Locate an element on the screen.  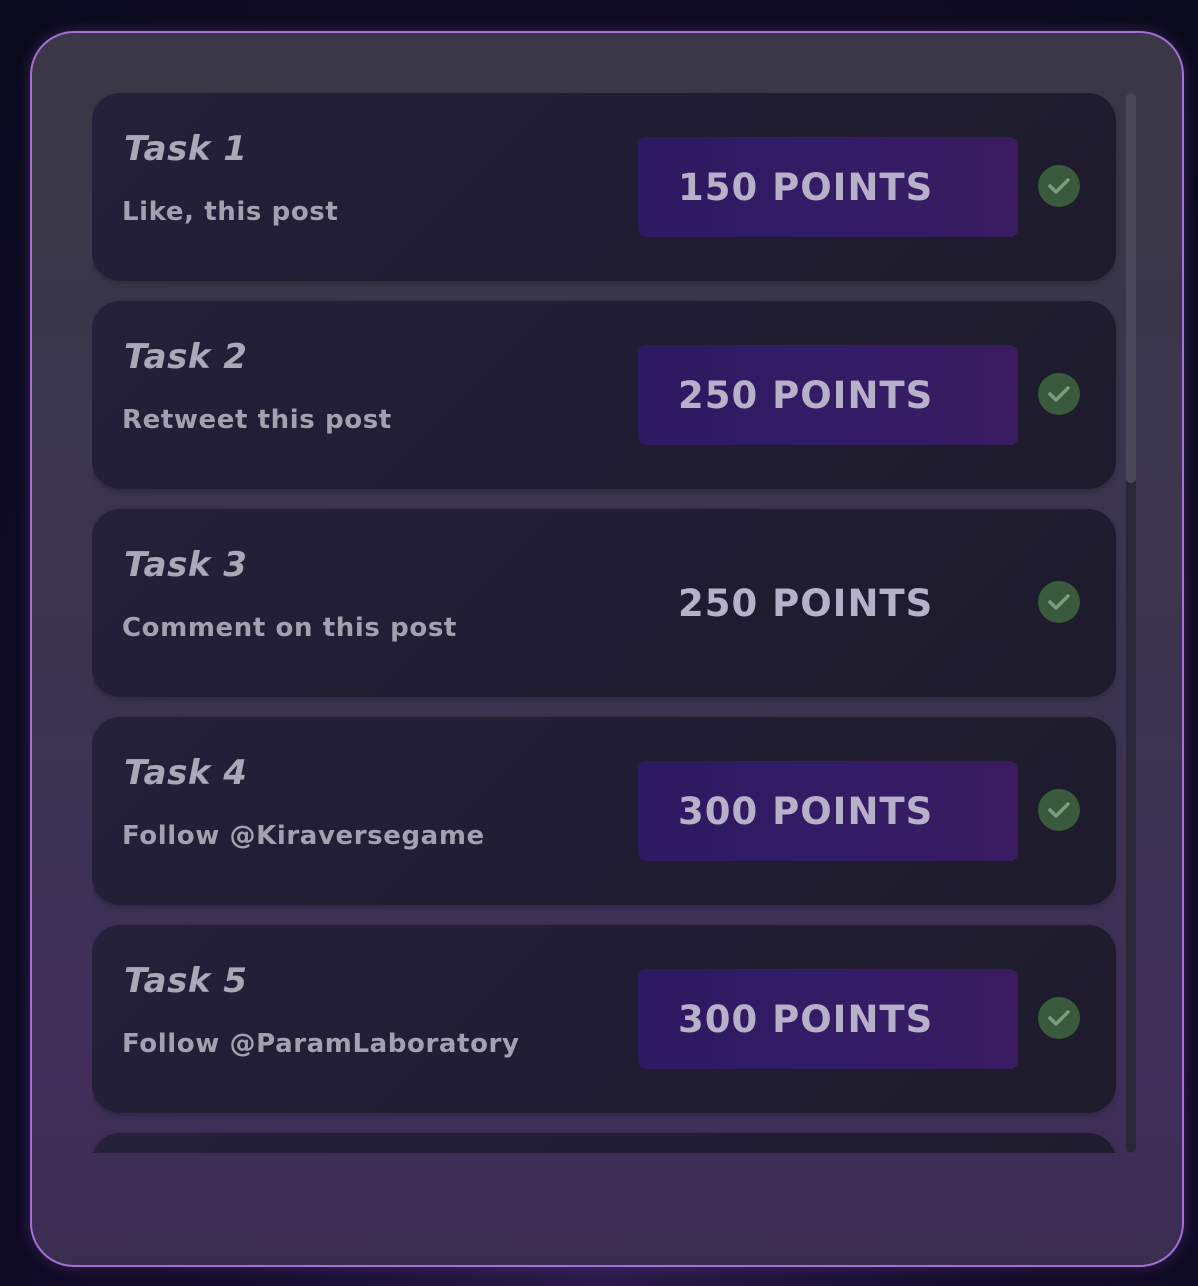
task-description: Follow @ParamLaboratory is located at coordinates (321, 1044).